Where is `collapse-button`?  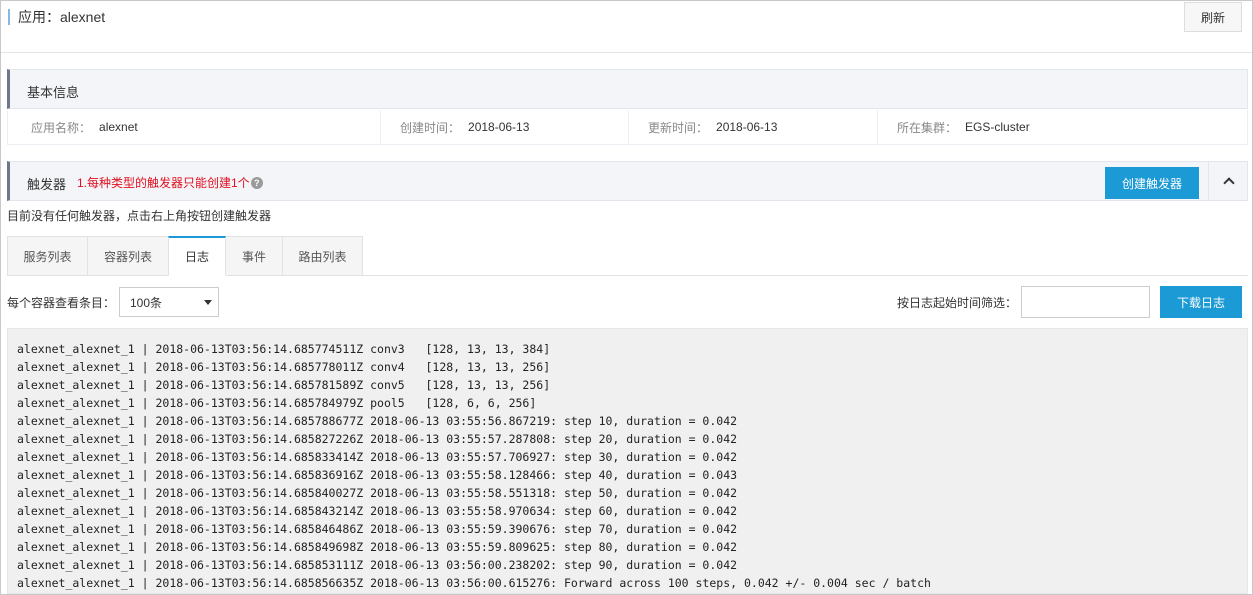 collapse-button is located at coordinates (1228, 181).